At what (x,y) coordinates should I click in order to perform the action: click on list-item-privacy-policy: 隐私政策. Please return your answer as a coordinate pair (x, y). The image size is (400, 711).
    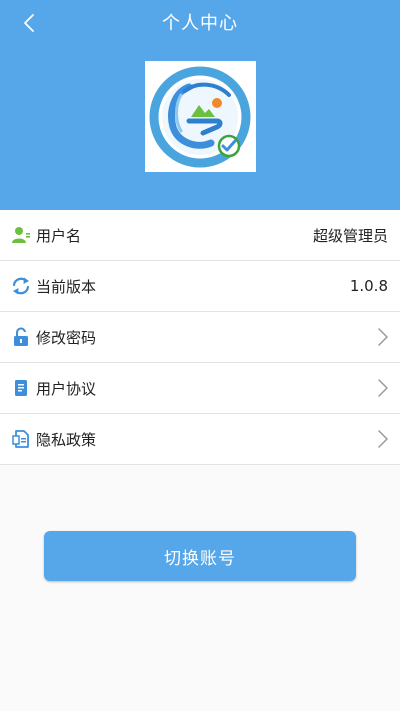
    Looking at the image, I should click on (200, 439).